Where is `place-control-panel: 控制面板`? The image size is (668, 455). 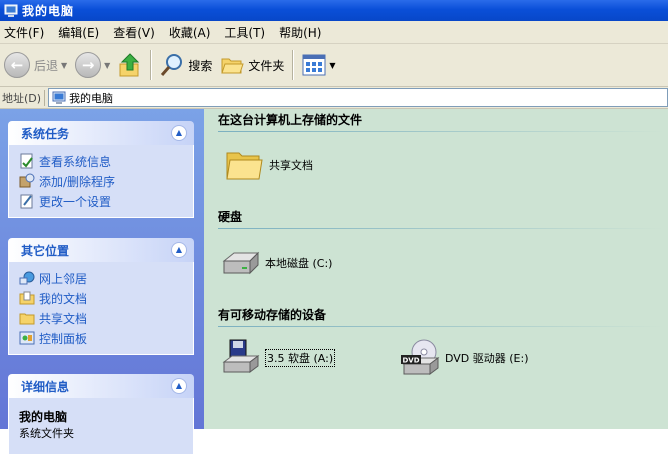
place-control-panel: 控制面板 is located at coordinates (106, 338).